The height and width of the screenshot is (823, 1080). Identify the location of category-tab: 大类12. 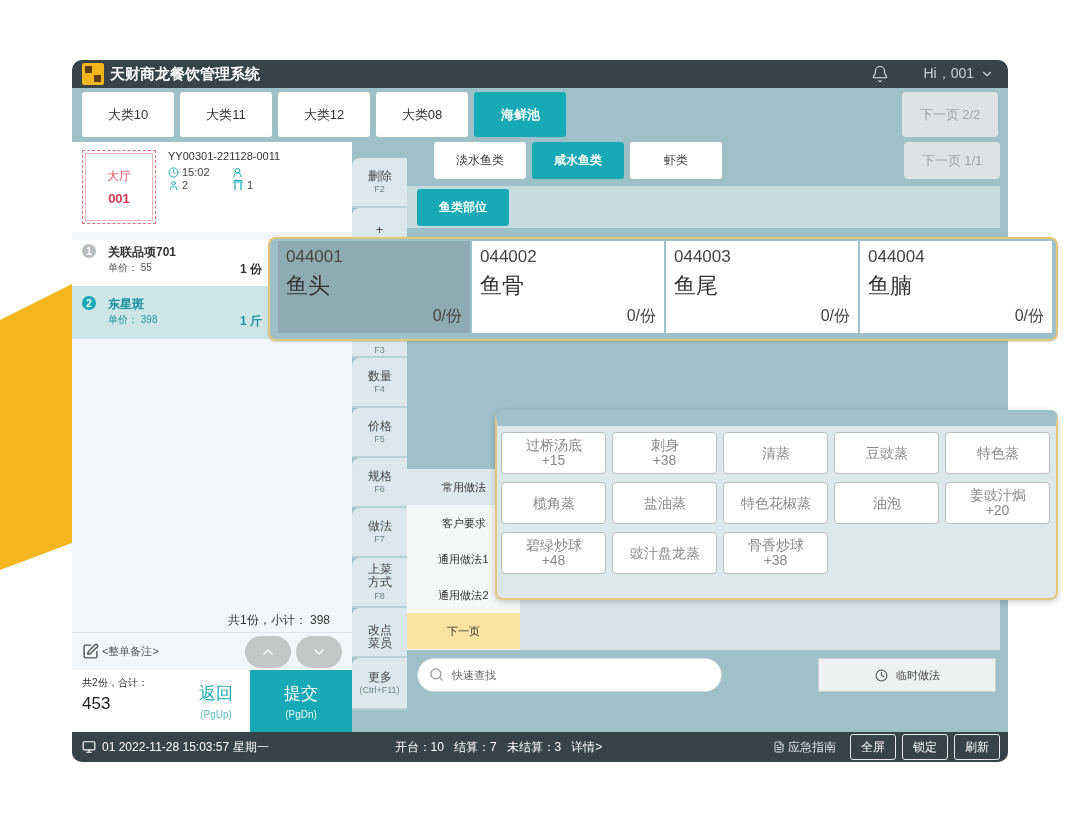
(324, 114).